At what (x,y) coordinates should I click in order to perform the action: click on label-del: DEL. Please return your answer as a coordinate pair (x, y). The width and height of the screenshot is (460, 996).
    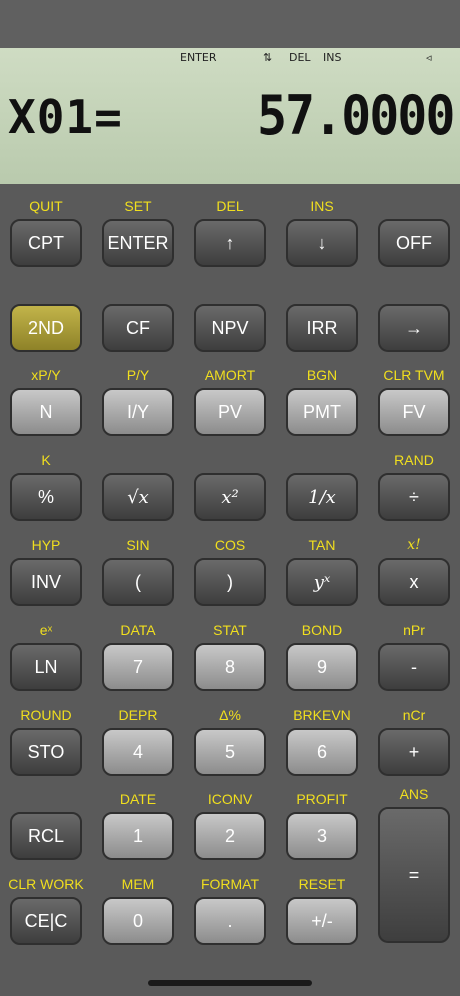
    Looking at the image, I should click on (230, 206).